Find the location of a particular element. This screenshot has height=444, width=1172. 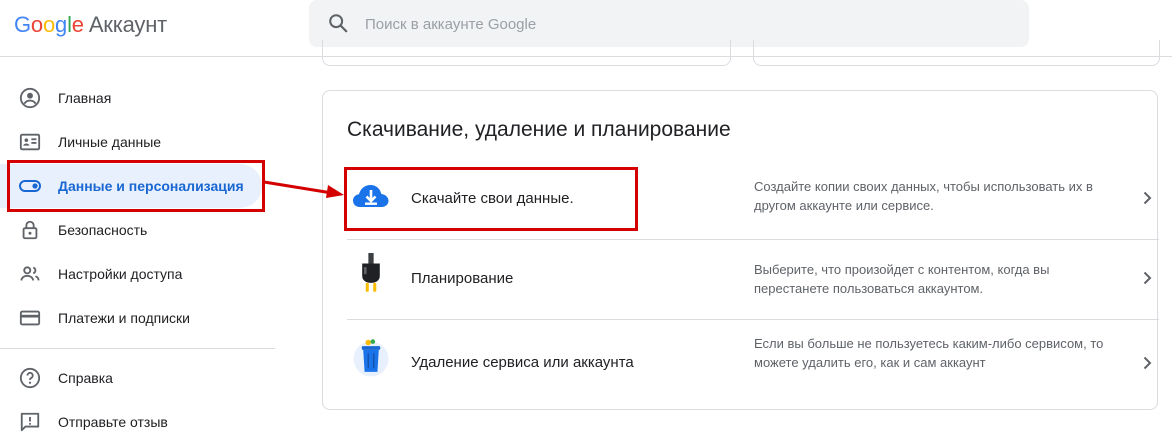

feedback-icon is located at coordinates (30, 422).